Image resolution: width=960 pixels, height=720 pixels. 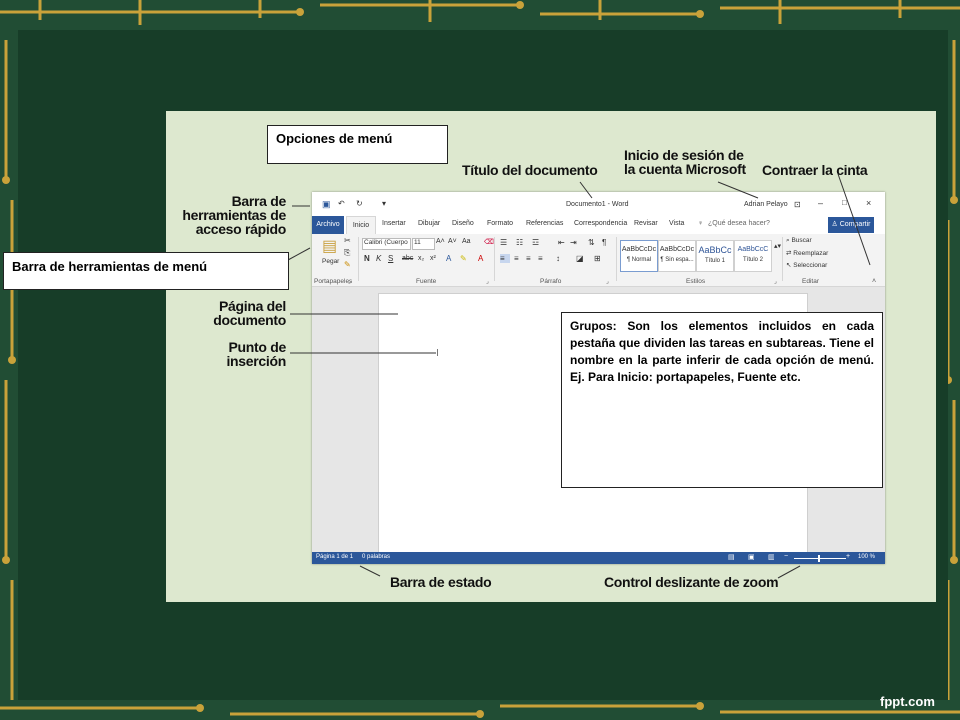 What do you see at coordinates (429, 223) in the screenshot?
I see `tab-dibujar: Dibujar` at bounding box center [429, 223].